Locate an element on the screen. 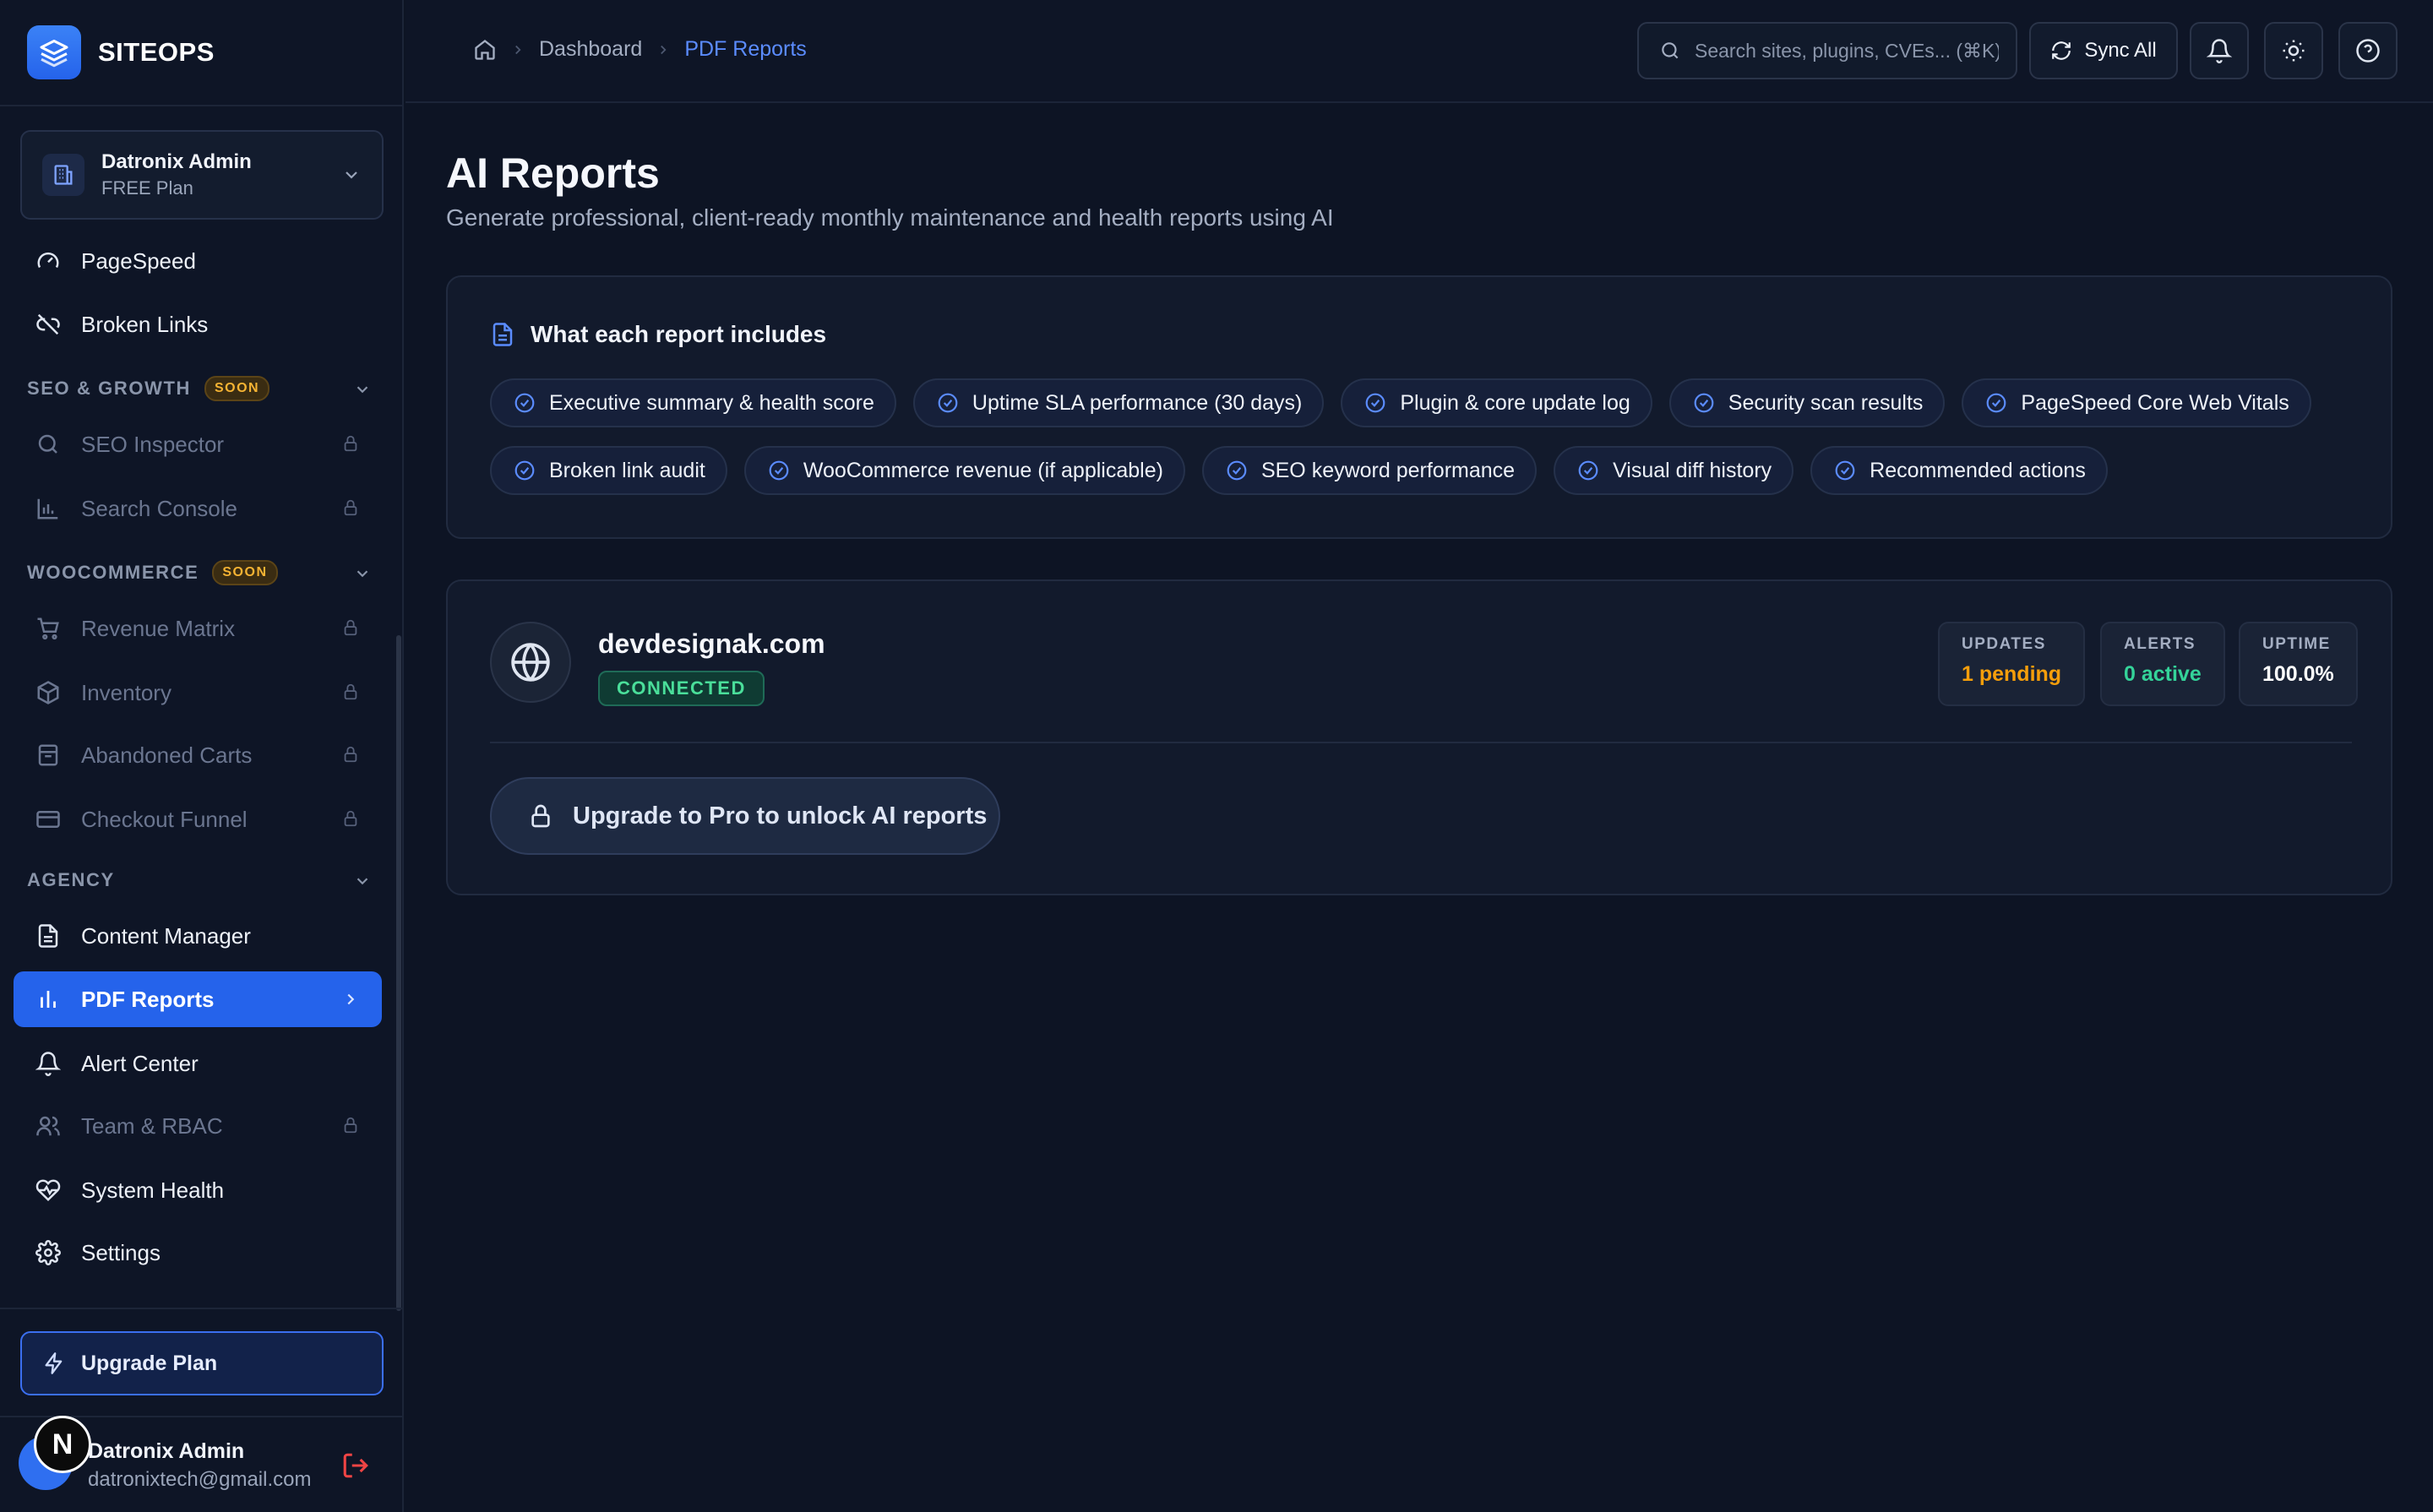 The width and height of the screenshot is (2433, 1512). scrollbar-thumb is located at coordinates (399, 973).